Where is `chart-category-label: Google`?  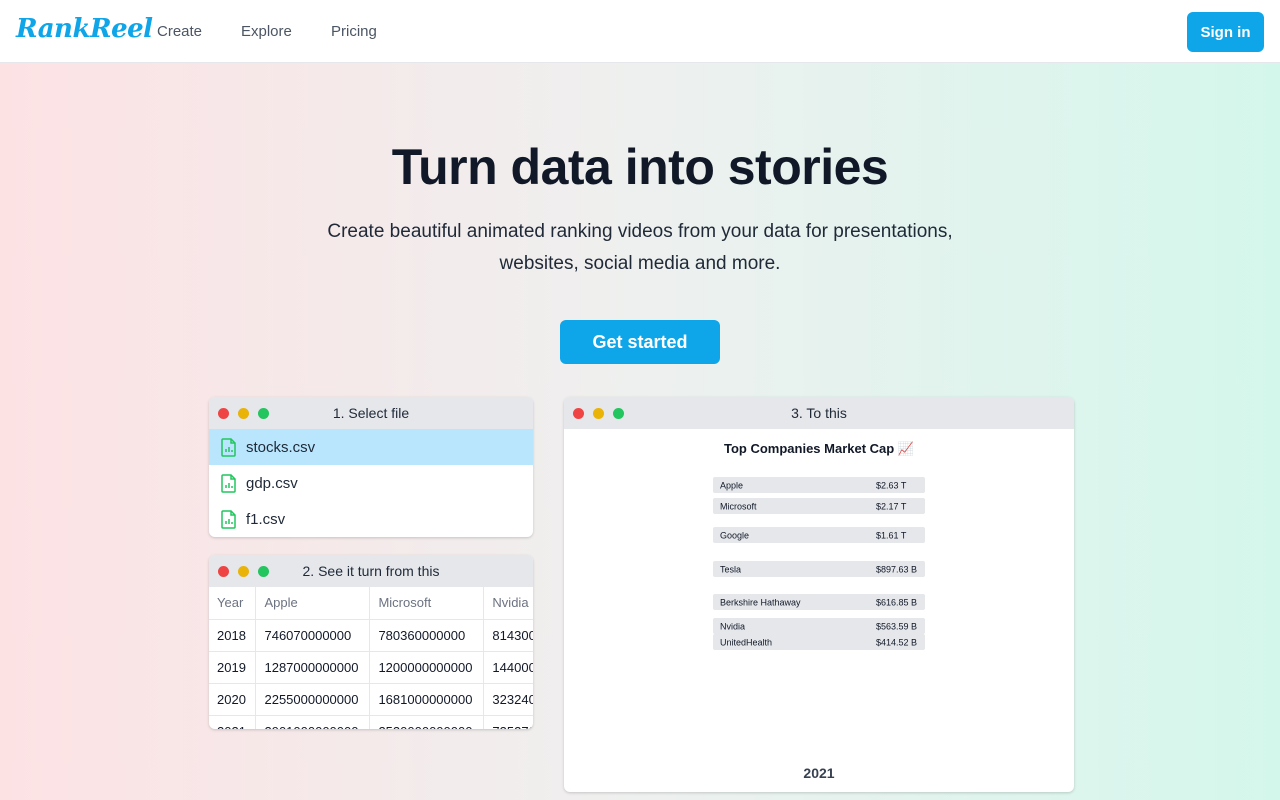
chart-category-label: Google is located at coordinates (734, 536).